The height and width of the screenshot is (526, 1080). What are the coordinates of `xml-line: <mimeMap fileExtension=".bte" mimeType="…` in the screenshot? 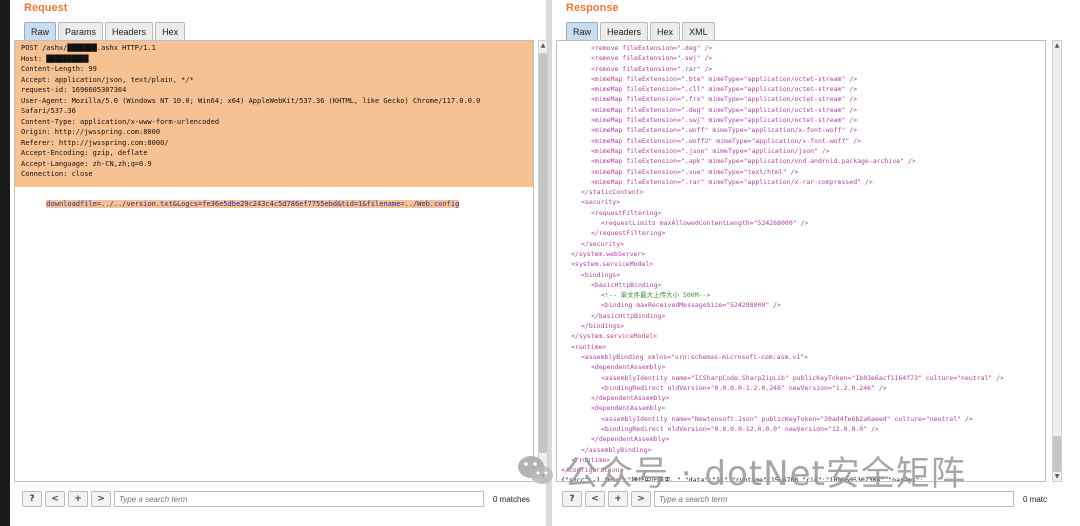 It's located at (724, 78).